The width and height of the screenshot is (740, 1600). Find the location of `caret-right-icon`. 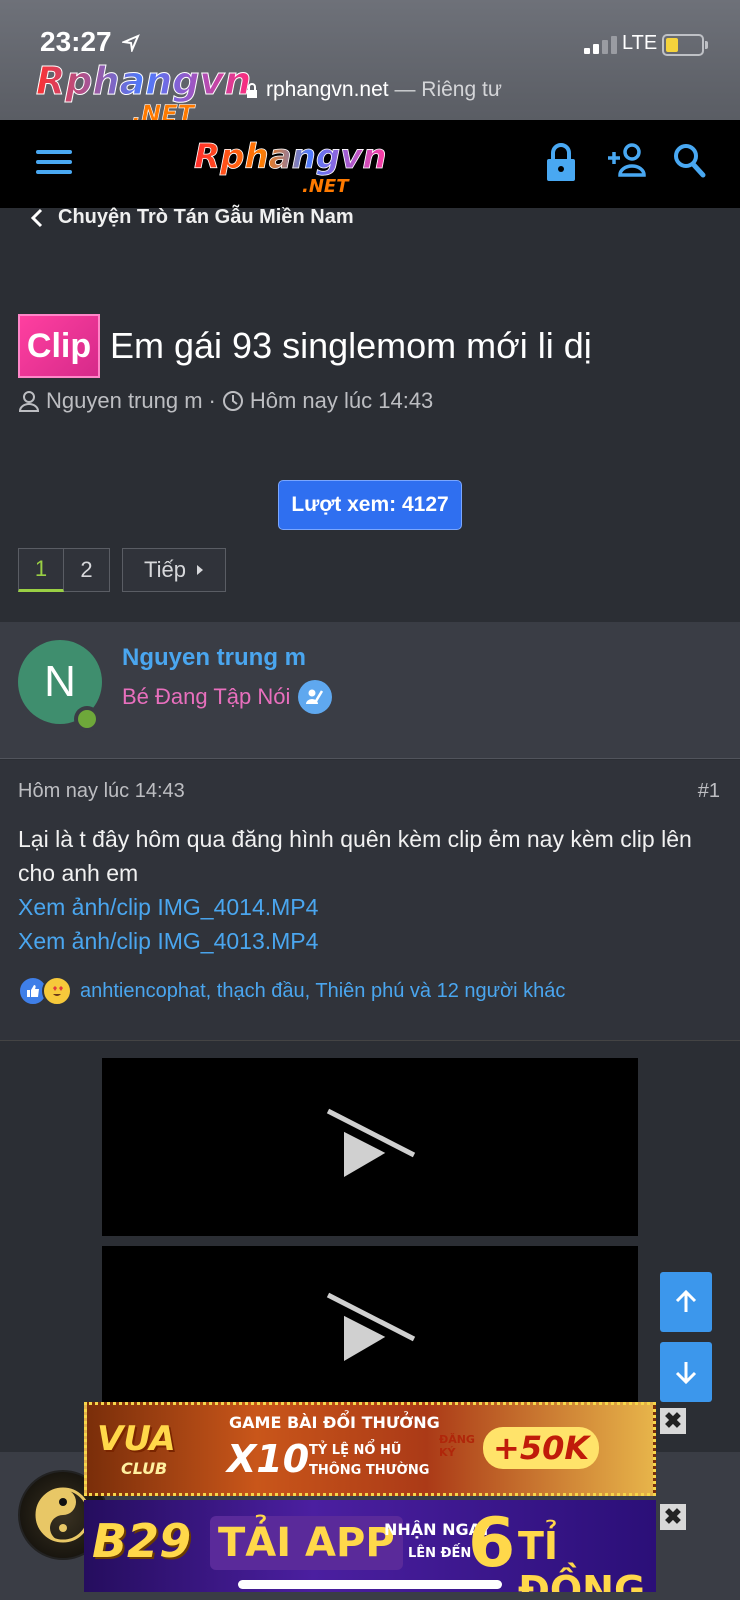

caret-right-icon is located at coordinates (199, 570).